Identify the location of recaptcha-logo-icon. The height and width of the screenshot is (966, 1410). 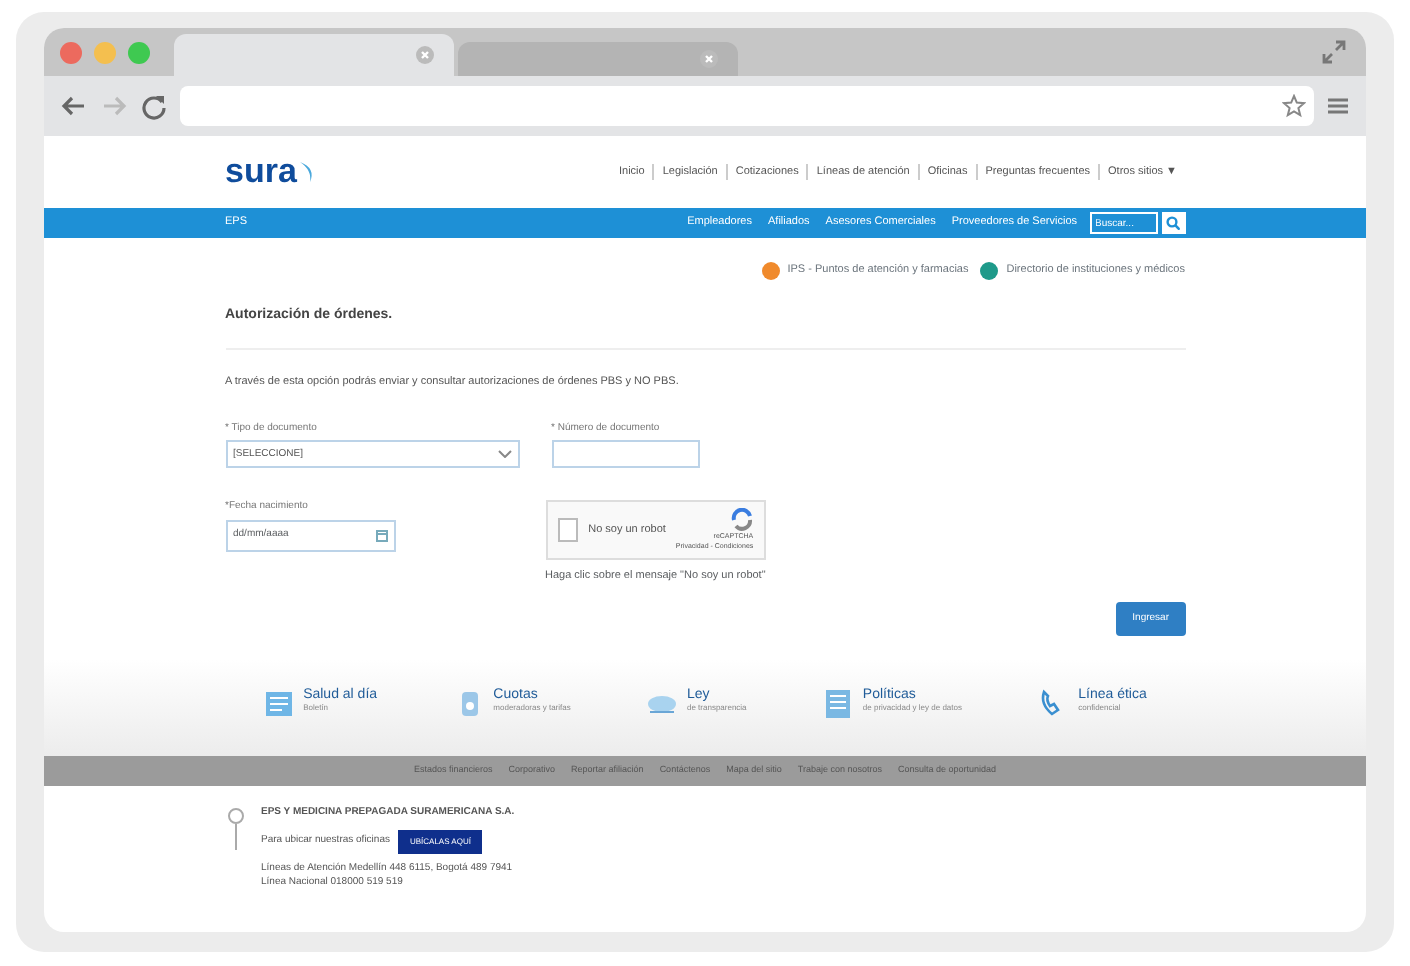
(741, 520).